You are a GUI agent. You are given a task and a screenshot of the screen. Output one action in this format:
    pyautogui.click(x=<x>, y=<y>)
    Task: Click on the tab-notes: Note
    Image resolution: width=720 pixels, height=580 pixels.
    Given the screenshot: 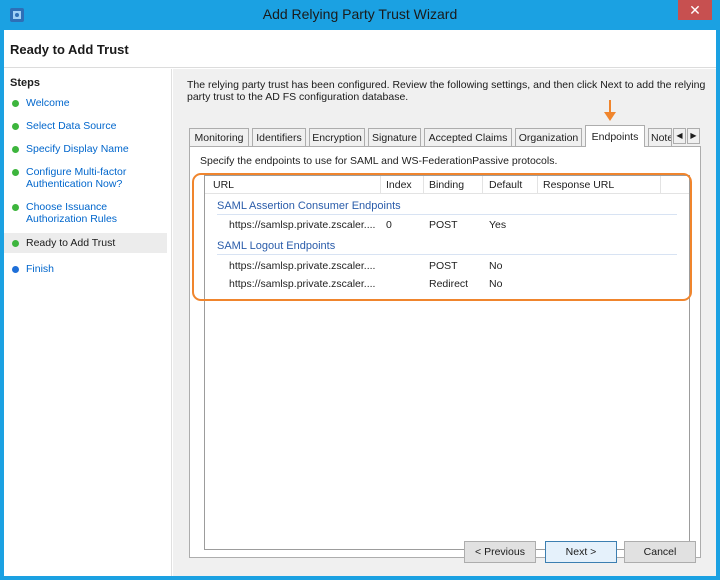 What is the action you would take?
    pyautogui.click(x=660, y=137)
    